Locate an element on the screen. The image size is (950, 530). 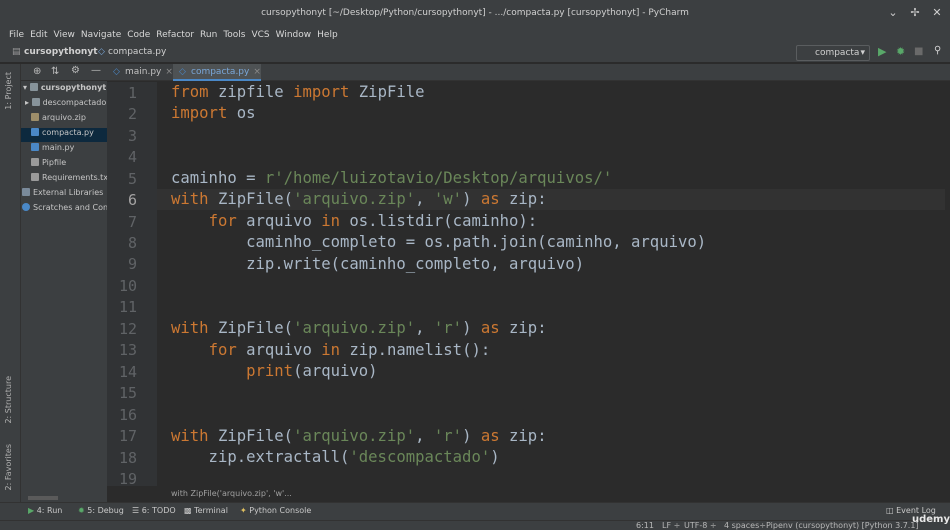
menu-file: File is located at coordinates (16, 35).